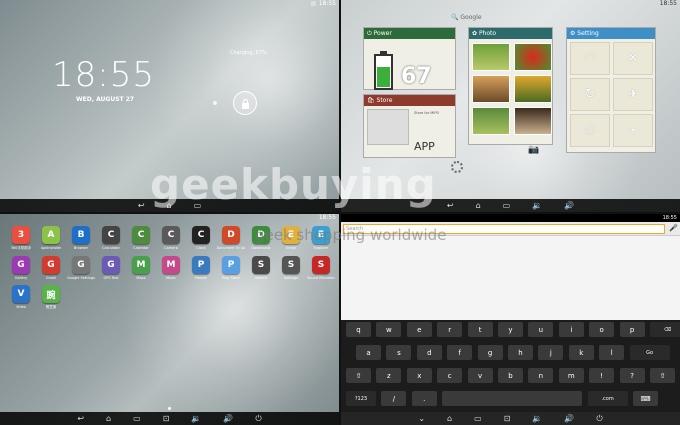  What do you see at coordinates (490, 352) in the screenshot?
I see `keyboard-key: g` at bounding box center [490, 352].